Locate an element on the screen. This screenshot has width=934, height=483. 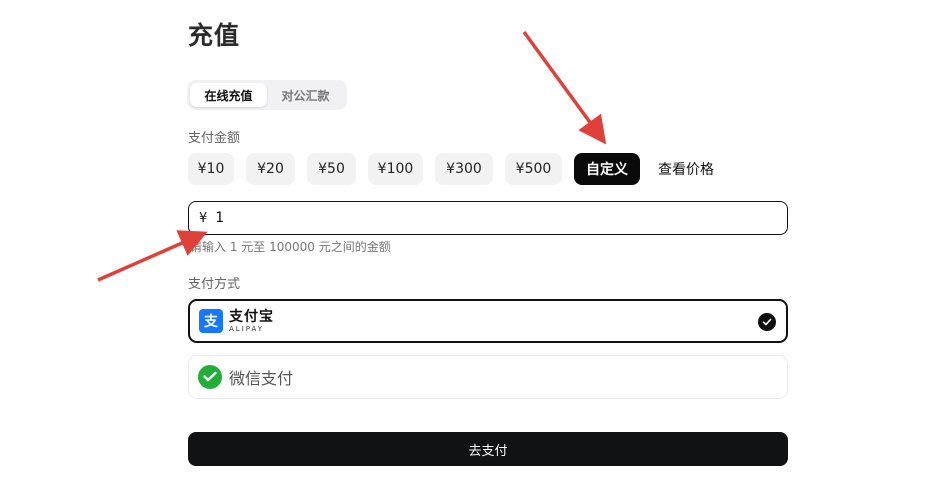
wechat-pay-label: 微信支付 is located at coordinates (261, 378).